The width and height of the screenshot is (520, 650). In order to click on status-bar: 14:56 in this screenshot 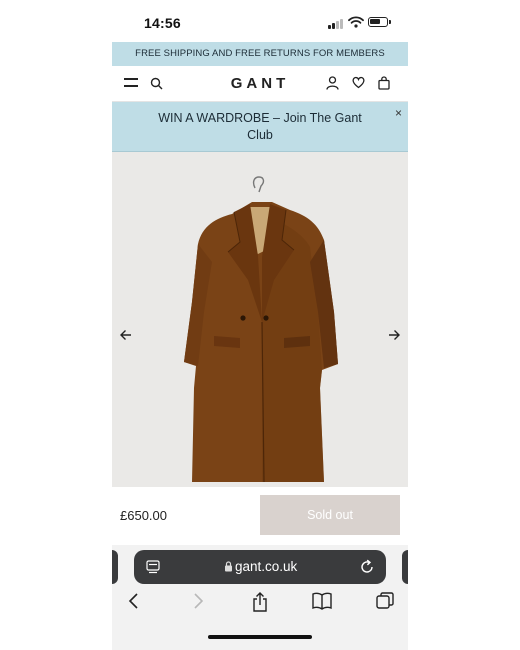, I will do `click(260, 21)`.